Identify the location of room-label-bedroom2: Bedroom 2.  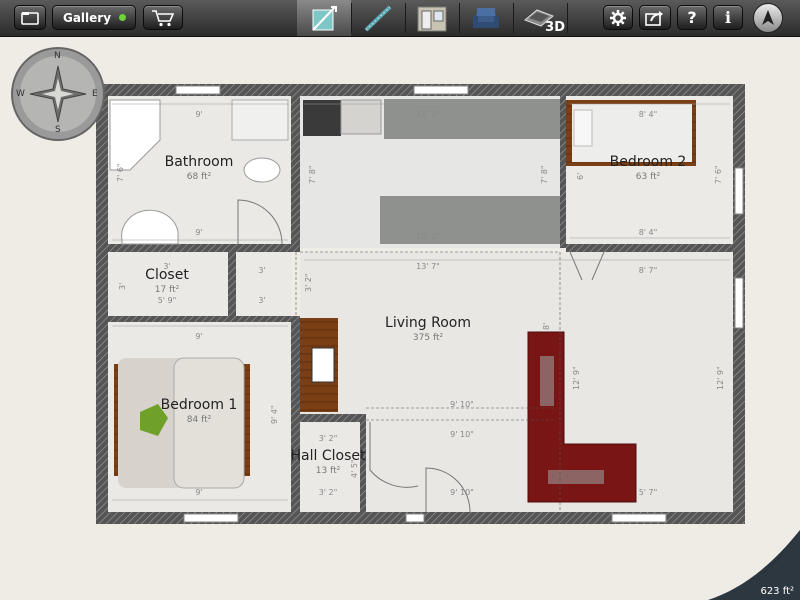
(648, 162).